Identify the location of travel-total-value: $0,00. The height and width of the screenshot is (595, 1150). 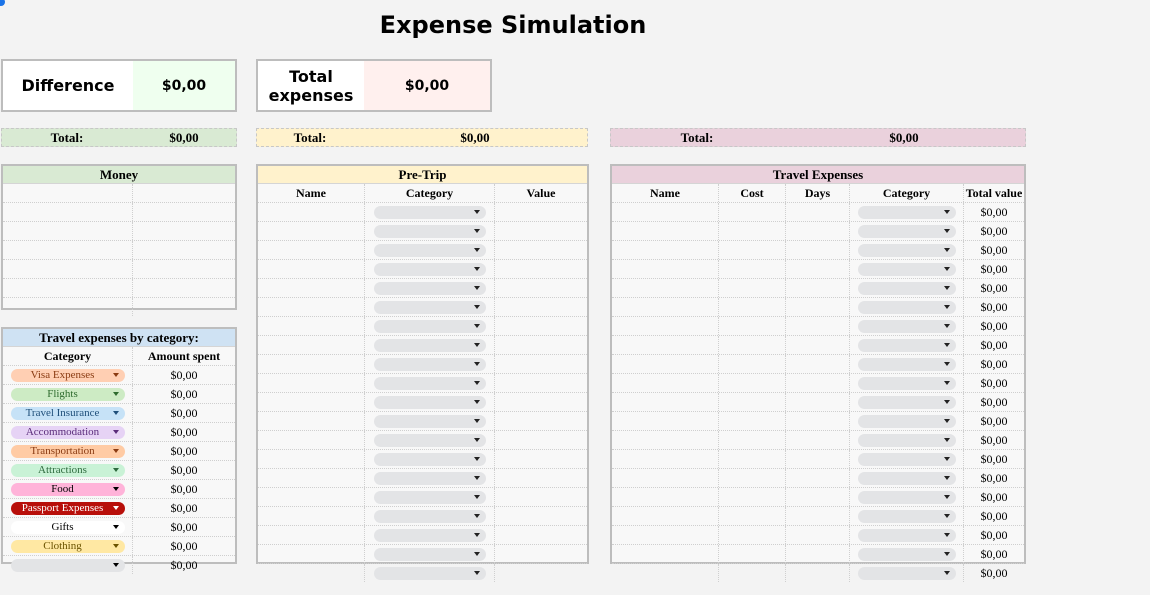
(904, 137).